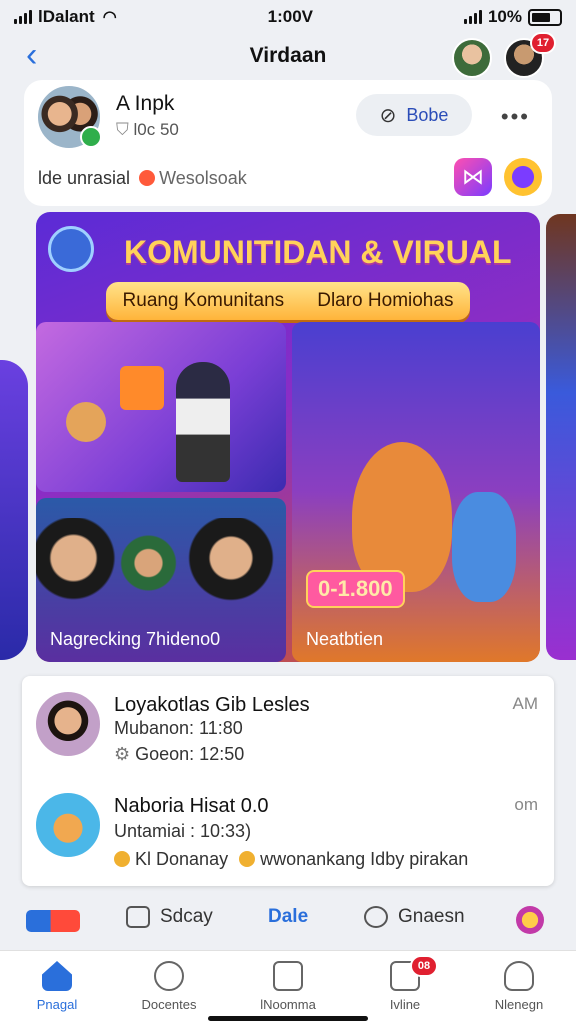  What do you see at coordinates (212, 705) in the screenshot?
I see `chat-name-1: Loyakotlas Gib Lesles` at bounding box center [212, 705].